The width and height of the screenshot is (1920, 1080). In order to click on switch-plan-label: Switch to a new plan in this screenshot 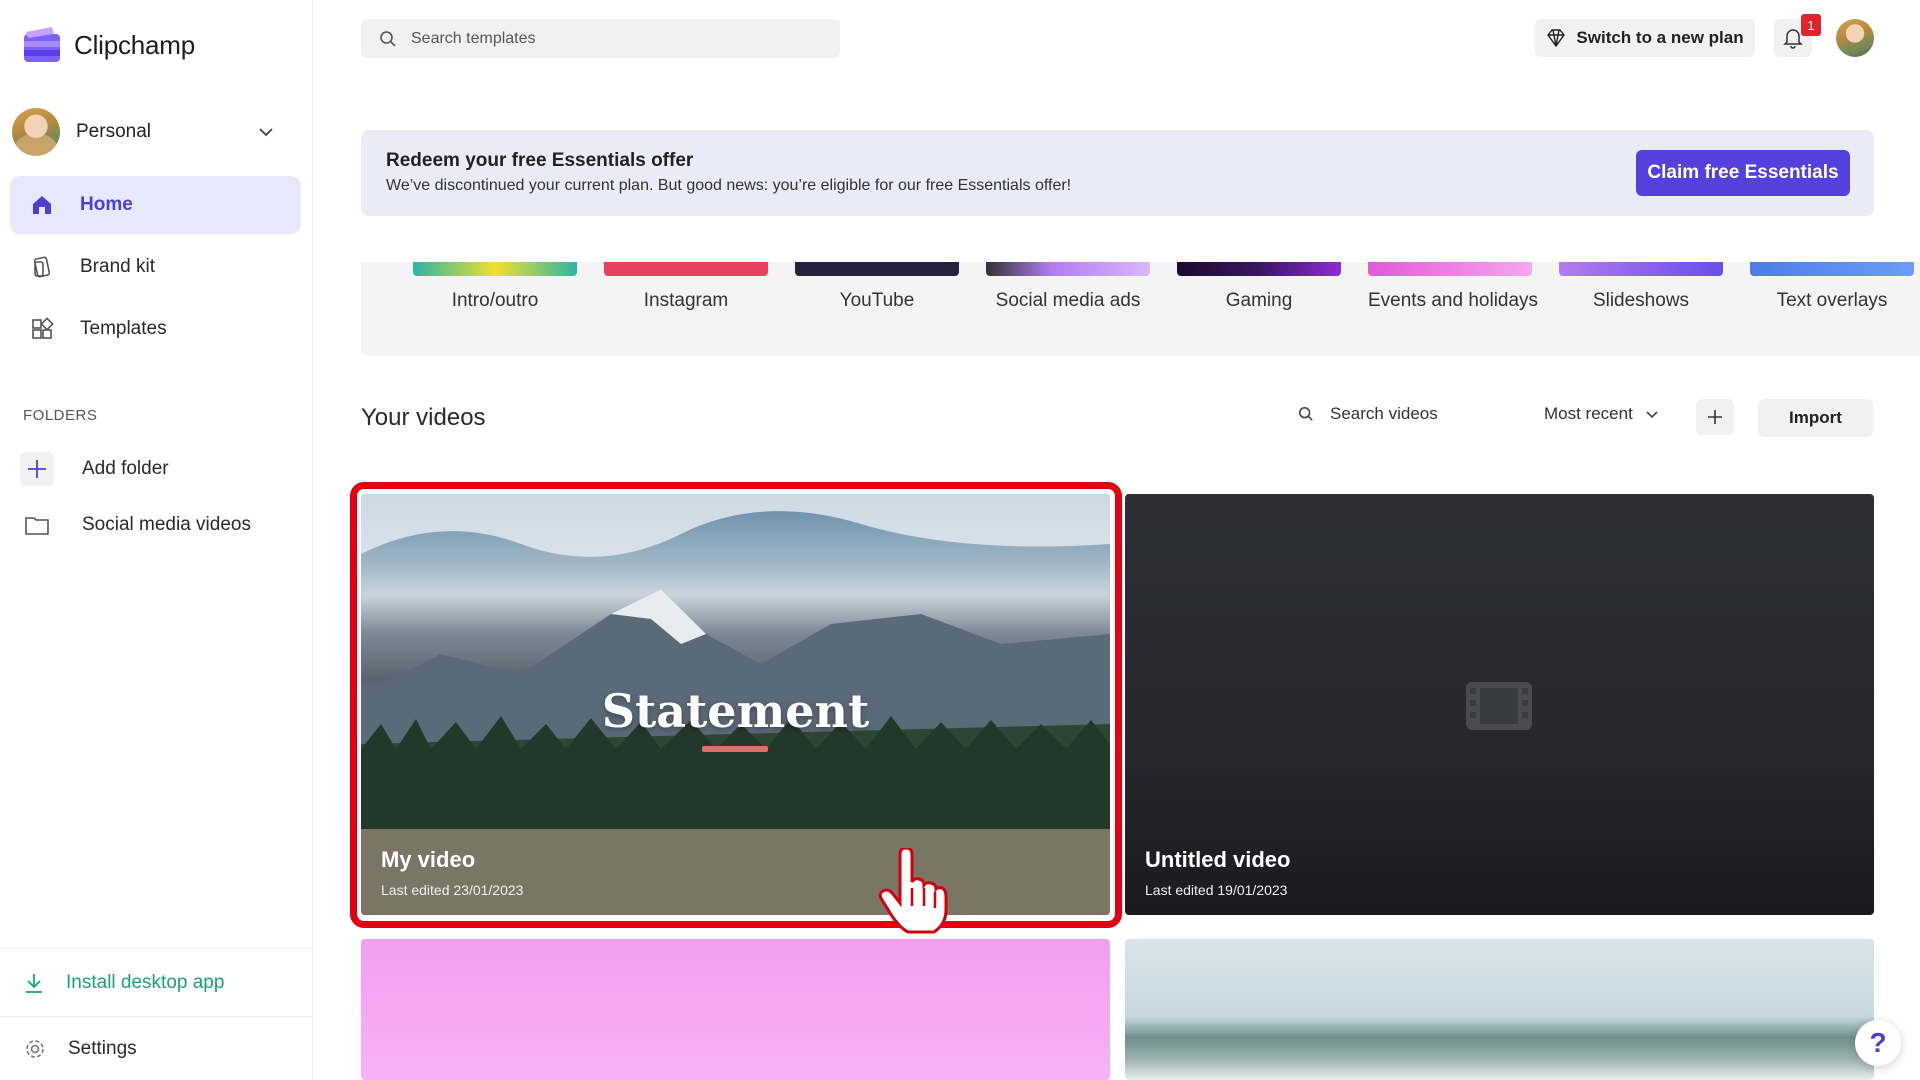, I will do `click(1660, 37)`.